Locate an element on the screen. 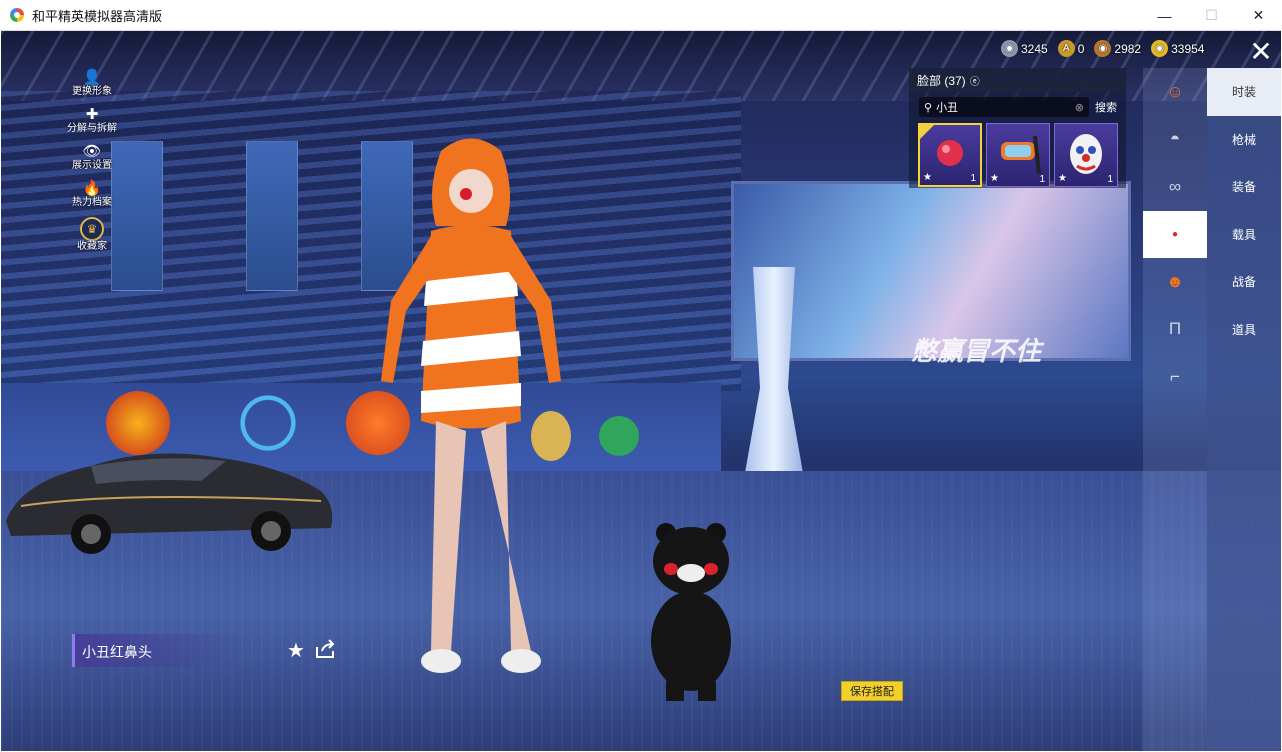  tab-battle-gear: 战备 is located at coordinates (1244, 282).